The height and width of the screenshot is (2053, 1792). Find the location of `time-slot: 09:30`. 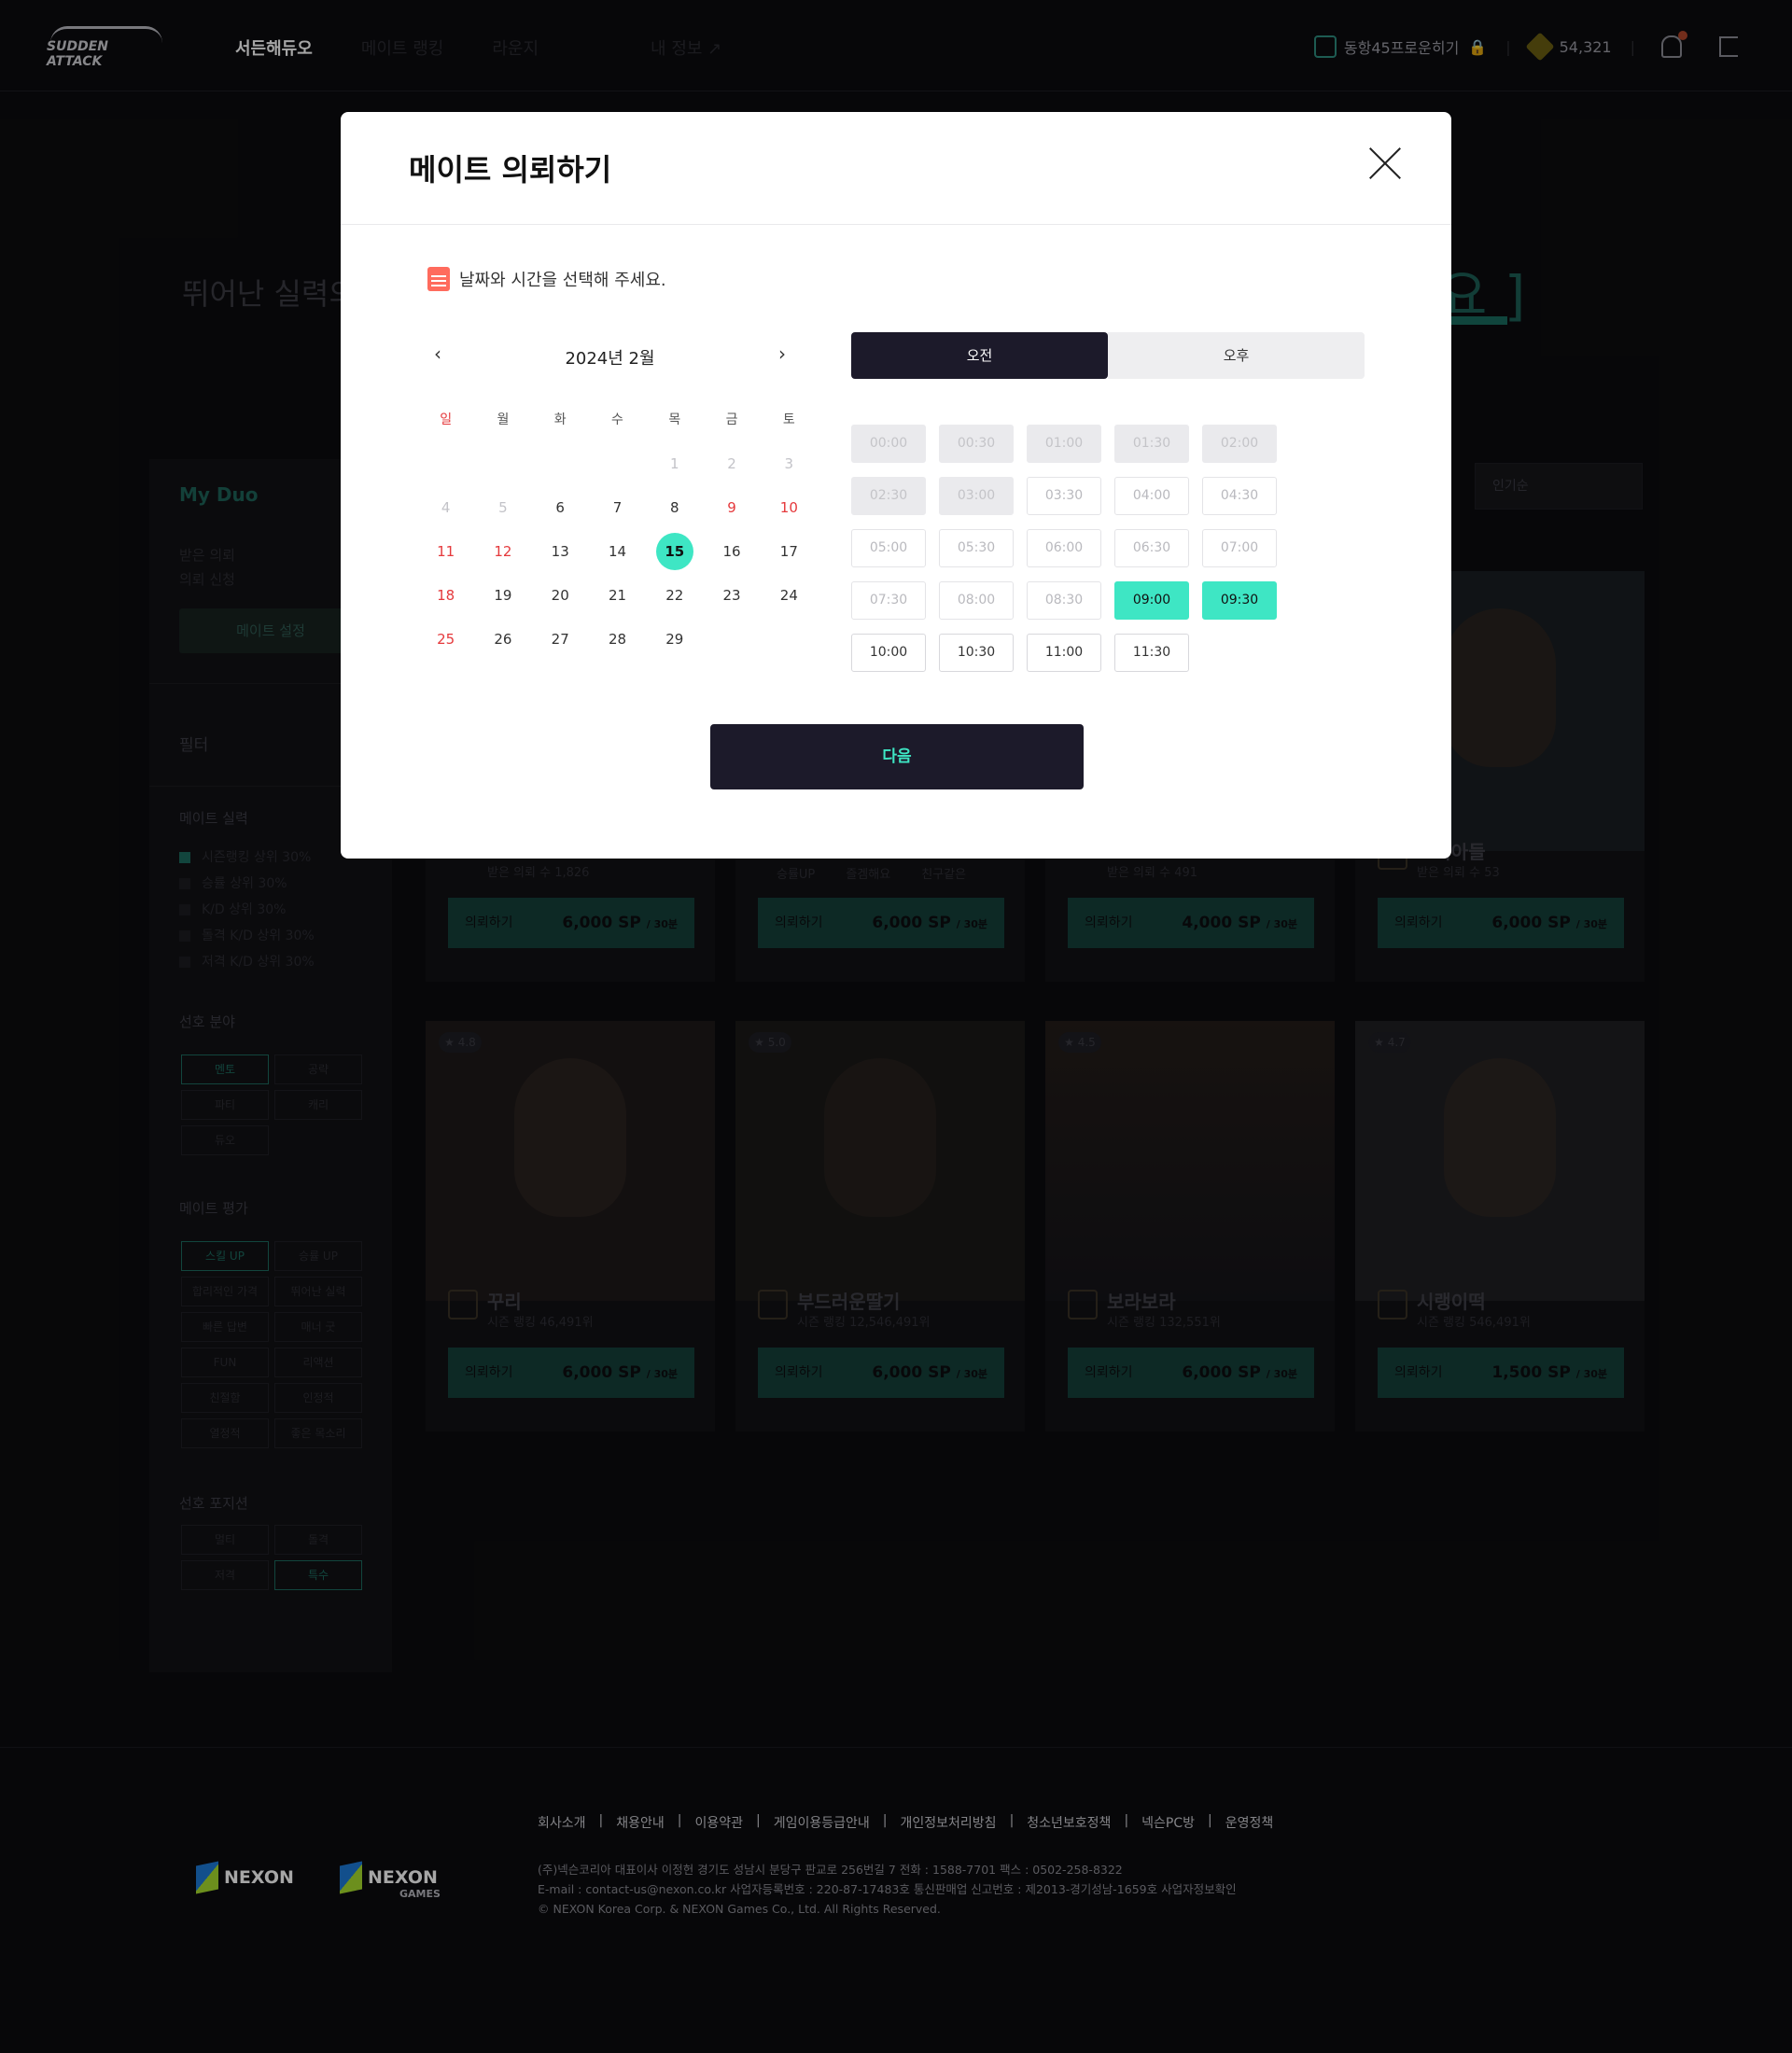

time-slot: 09:30 is located at coordinates (1239, 600).